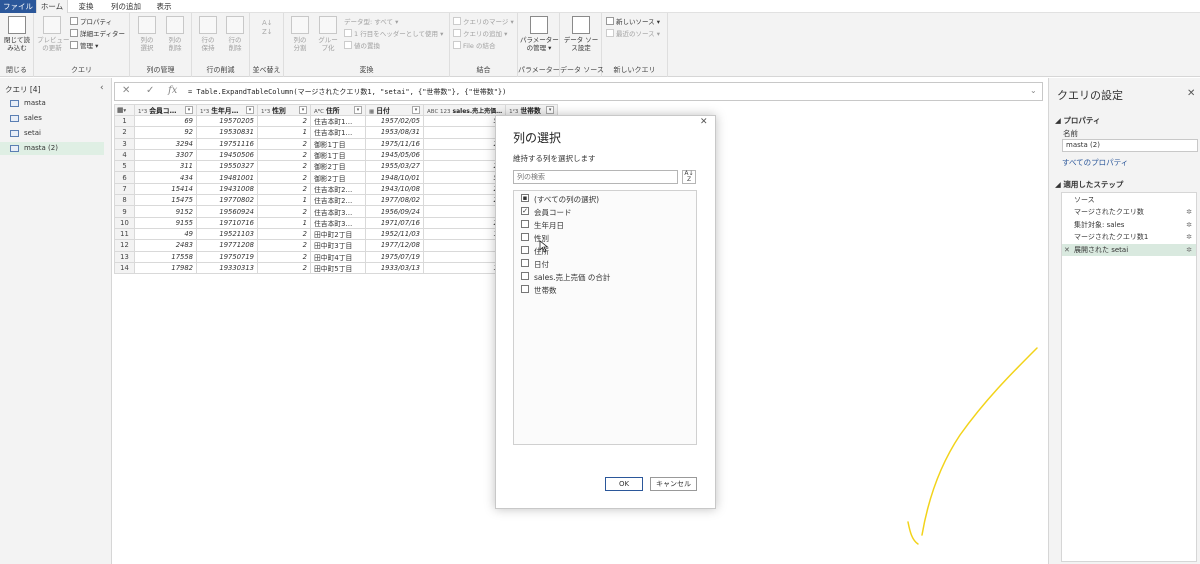 The width and height of the screenshot is (1200, 564). Describe the element at coordinates (328, 34) in the screenshot. I see `group-by-button: グルー プ化` at that location.